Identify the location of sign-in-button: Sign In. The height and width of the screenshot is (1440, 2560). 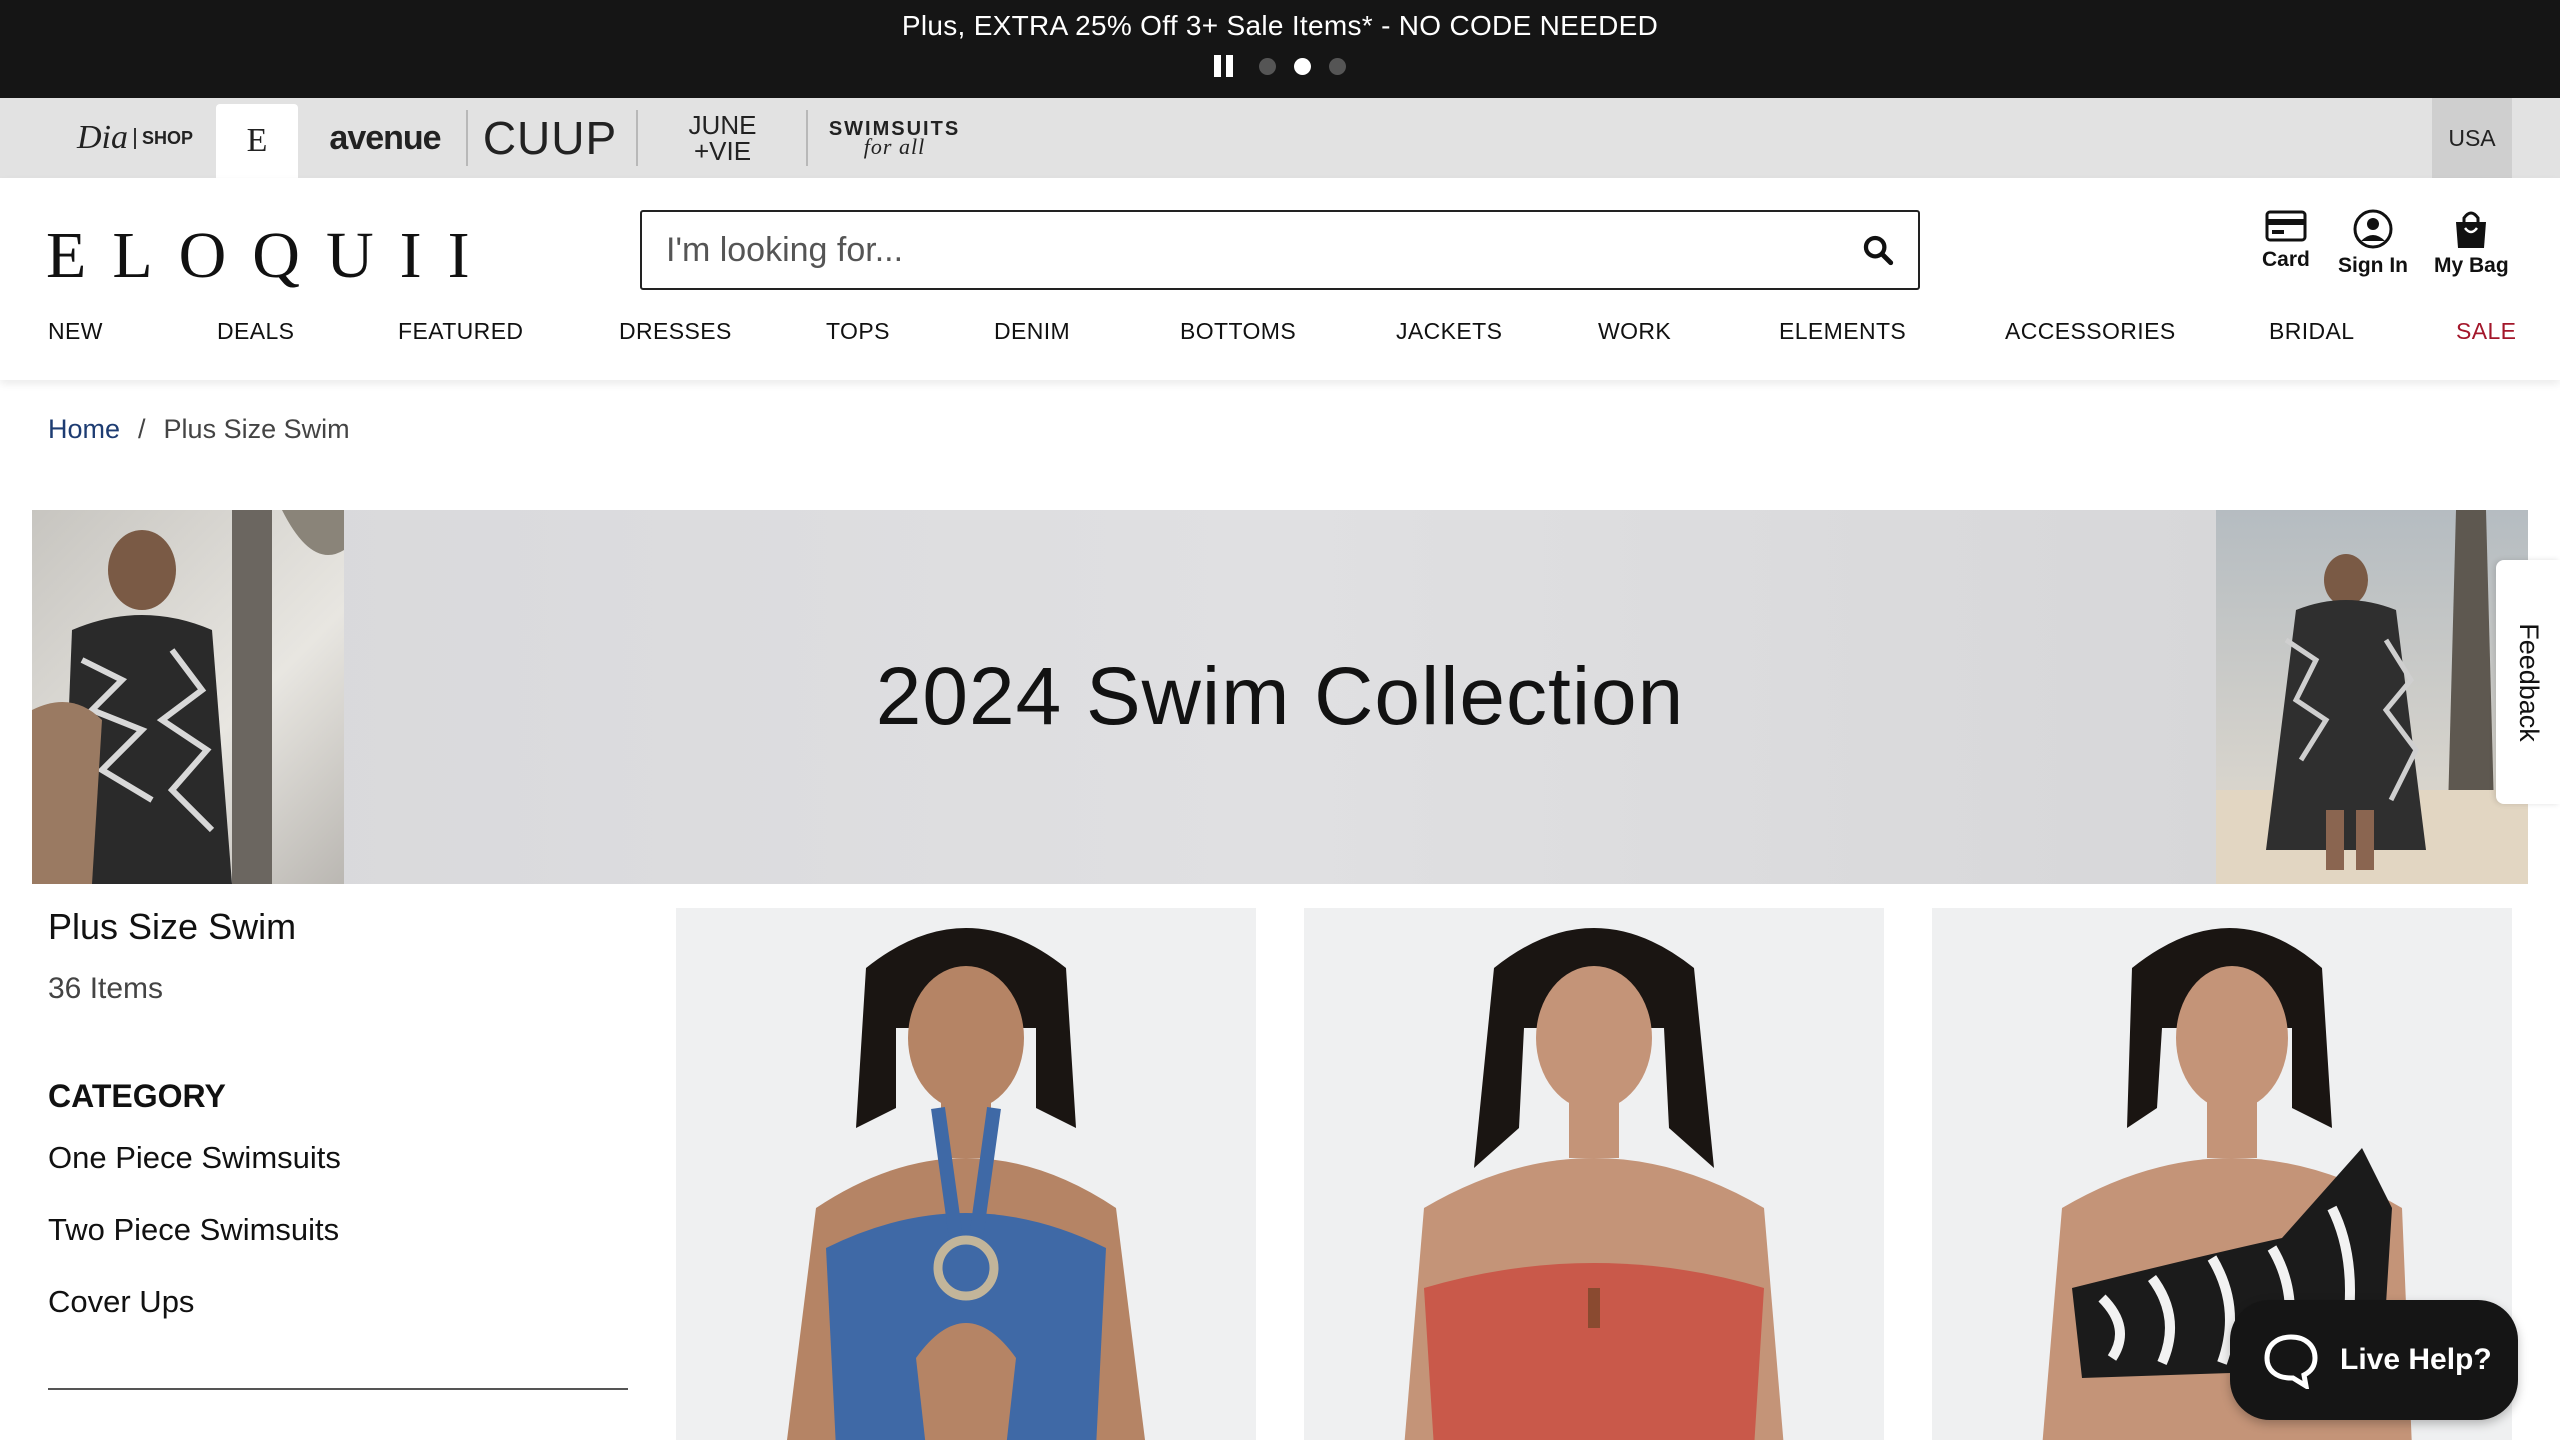
(2373, 243).